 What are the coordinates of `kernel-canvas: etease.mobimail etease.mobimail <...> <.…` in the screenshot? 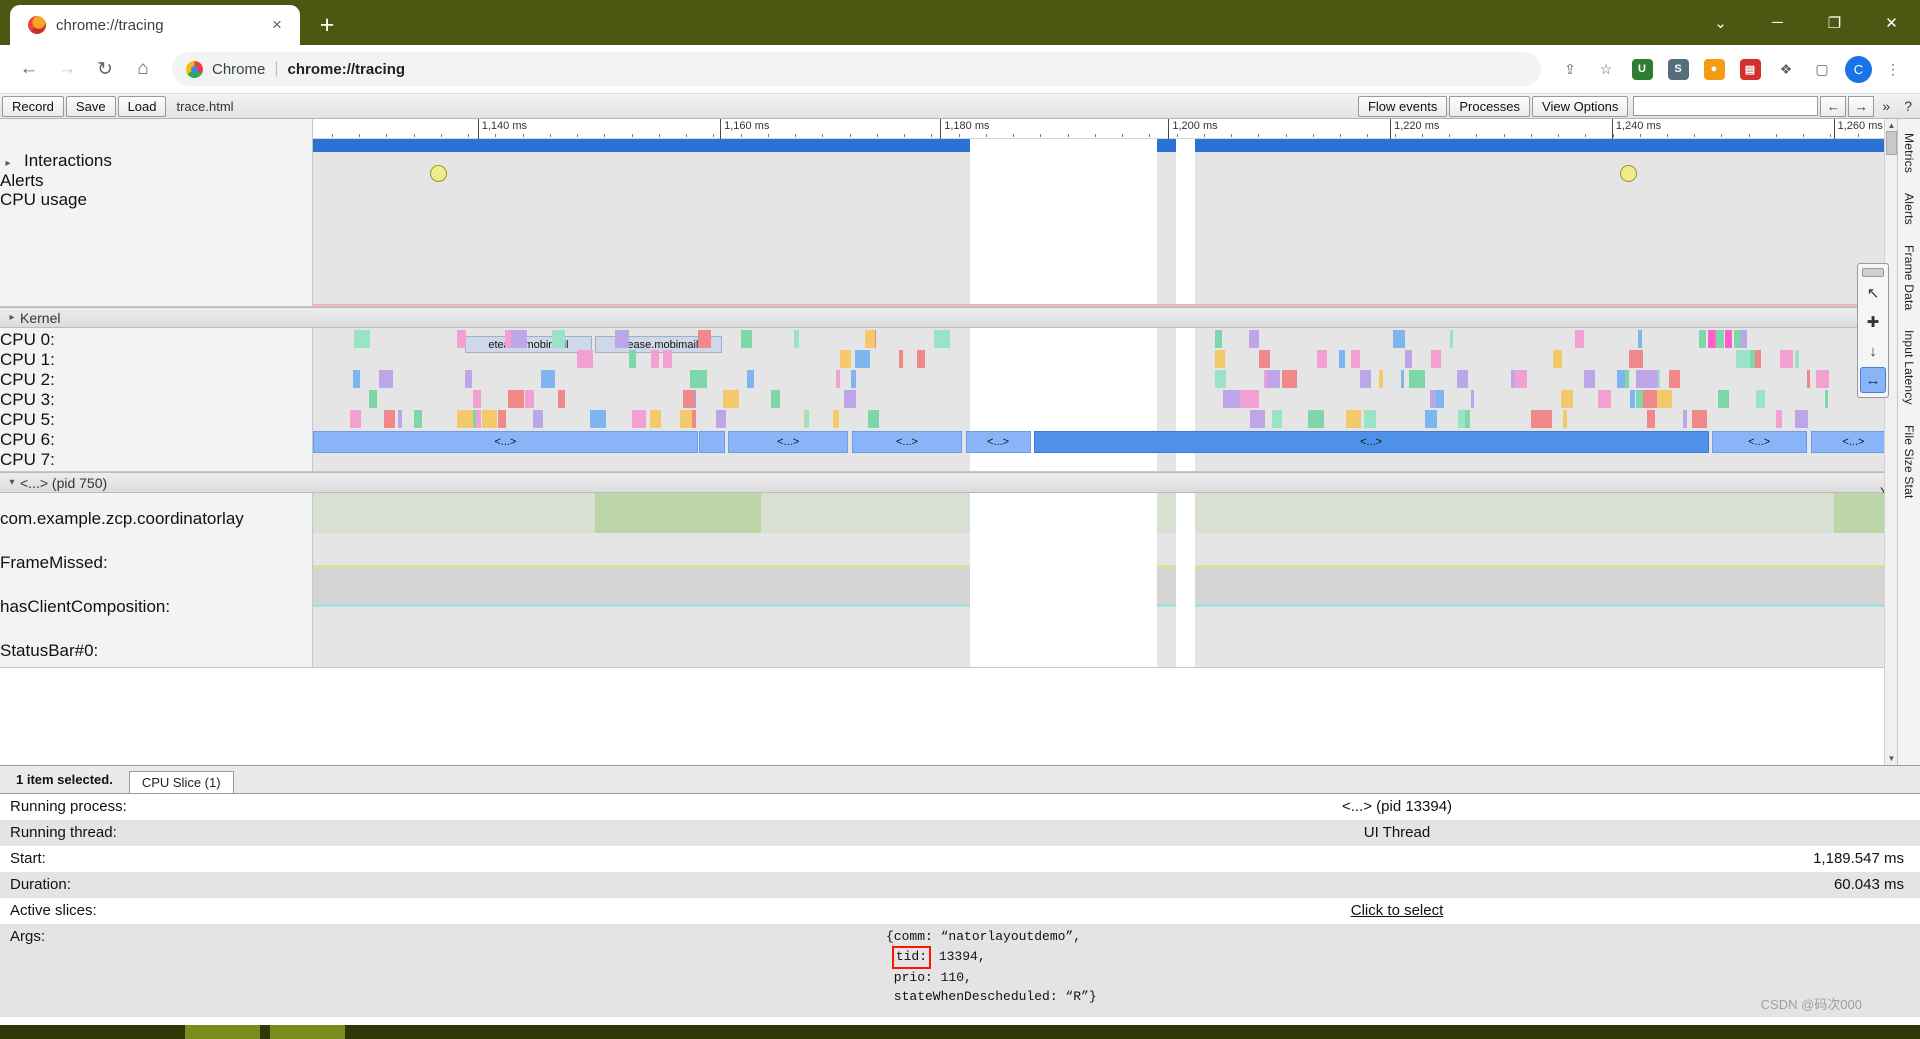 It's located at (1105, 399).